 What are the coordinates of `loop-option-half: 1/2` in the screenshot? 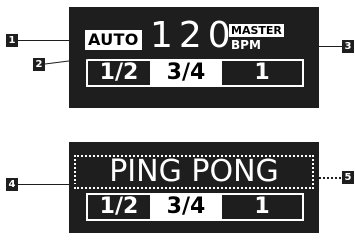 It's located at (118, 207).